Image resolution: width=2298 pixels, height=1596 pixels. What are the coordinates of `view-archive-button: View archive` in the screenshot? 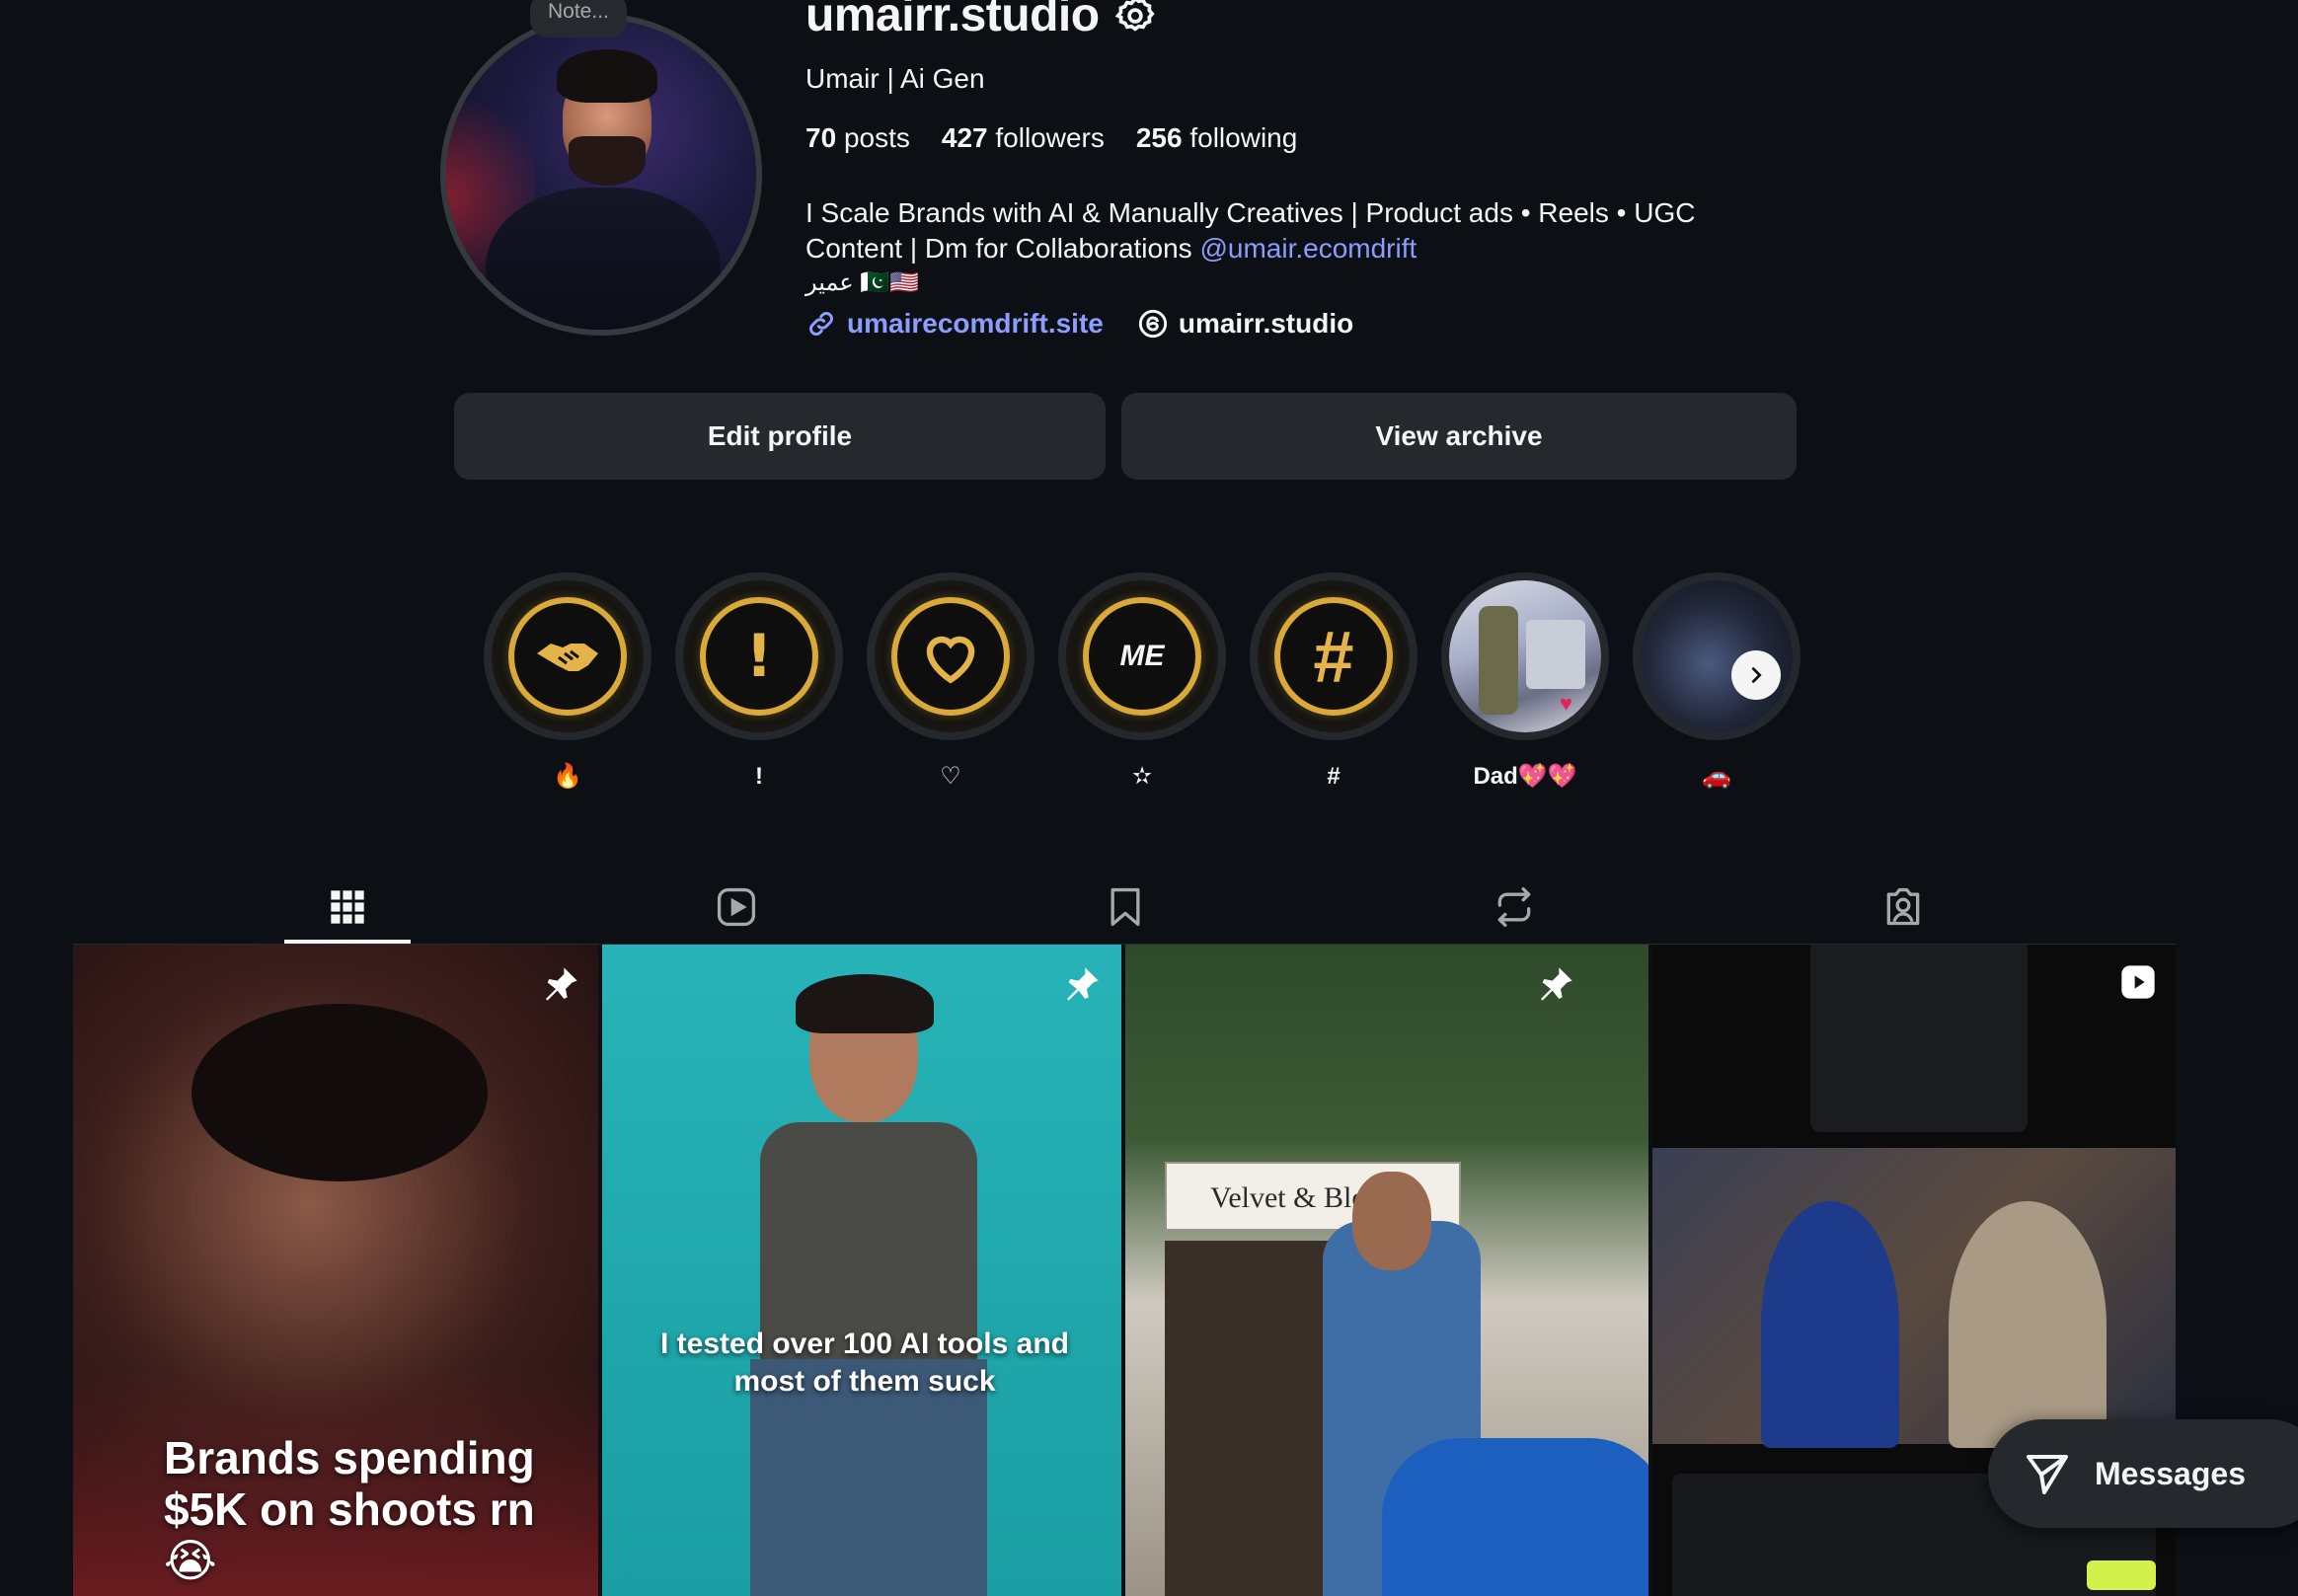 It's located at (1459, 436).